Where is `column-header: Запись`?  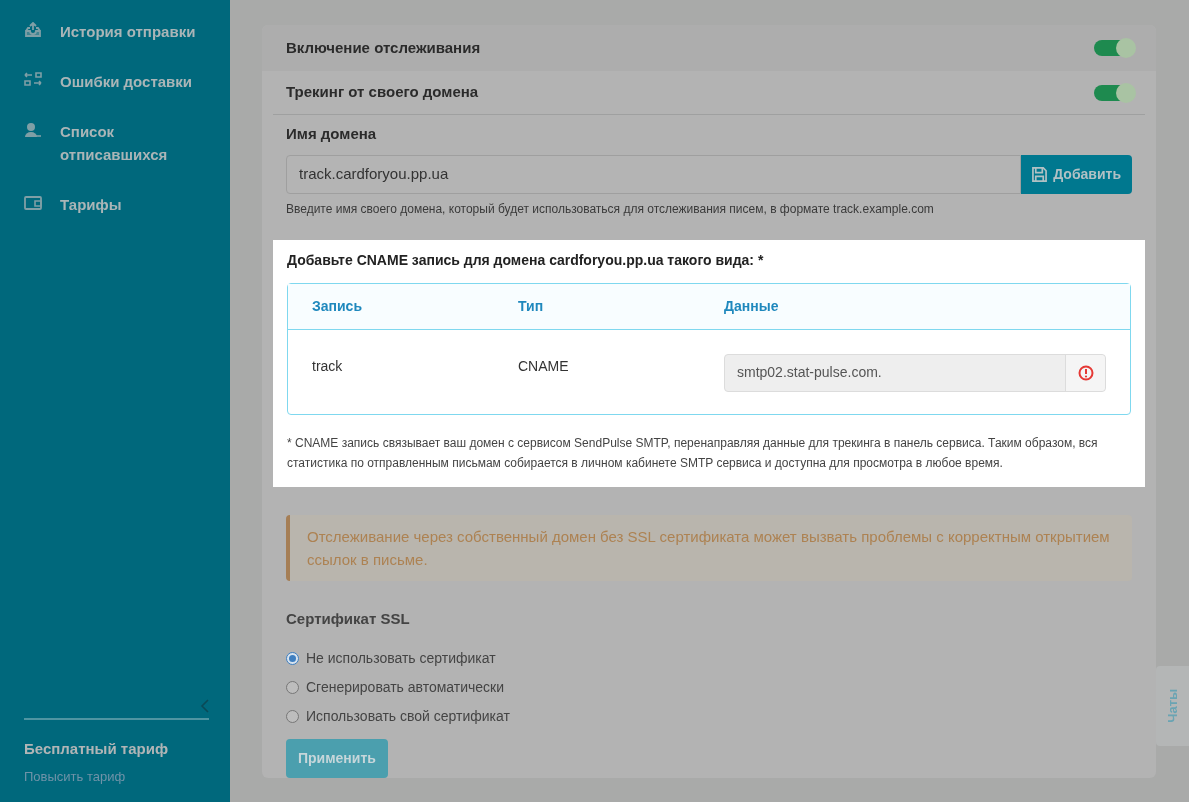 column-header: Запись is located at coordinates (337, 306).